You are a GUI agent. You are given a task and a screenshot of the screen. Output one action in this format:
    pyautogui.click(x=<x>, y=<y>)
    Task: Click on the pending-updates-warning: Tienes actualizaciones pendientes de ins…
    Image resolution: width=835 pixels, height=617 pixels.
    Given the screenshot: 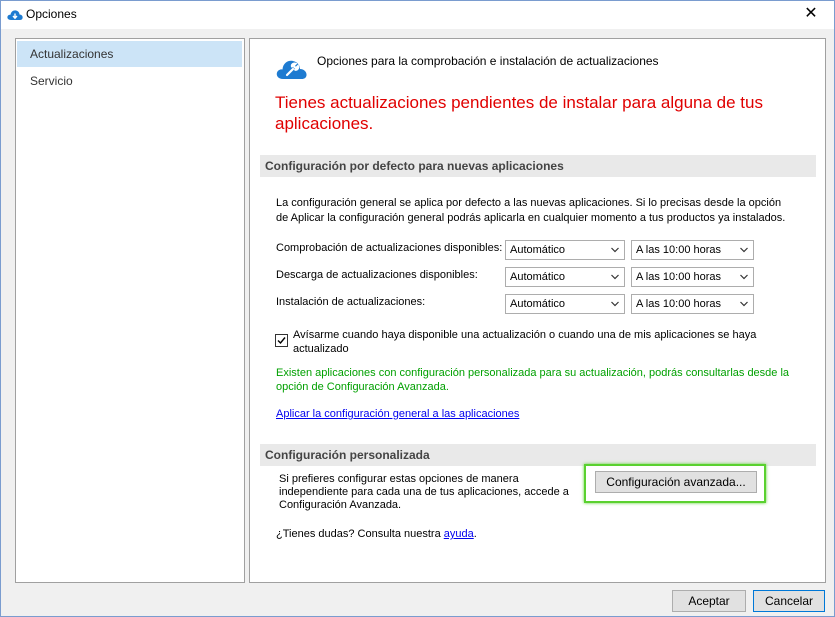 What is the action you would take?
    pyautogui.click(x=519, y=113)
    